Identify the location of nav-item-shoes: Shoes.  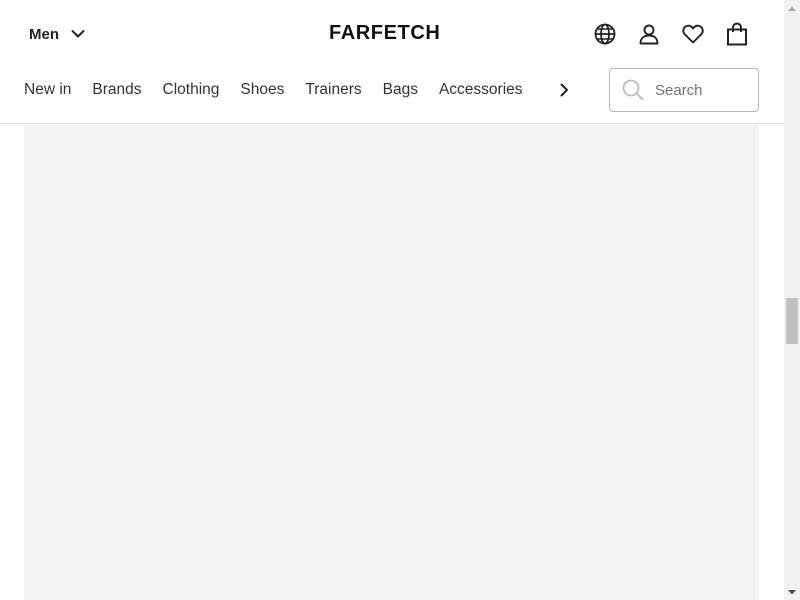
(262, 90).